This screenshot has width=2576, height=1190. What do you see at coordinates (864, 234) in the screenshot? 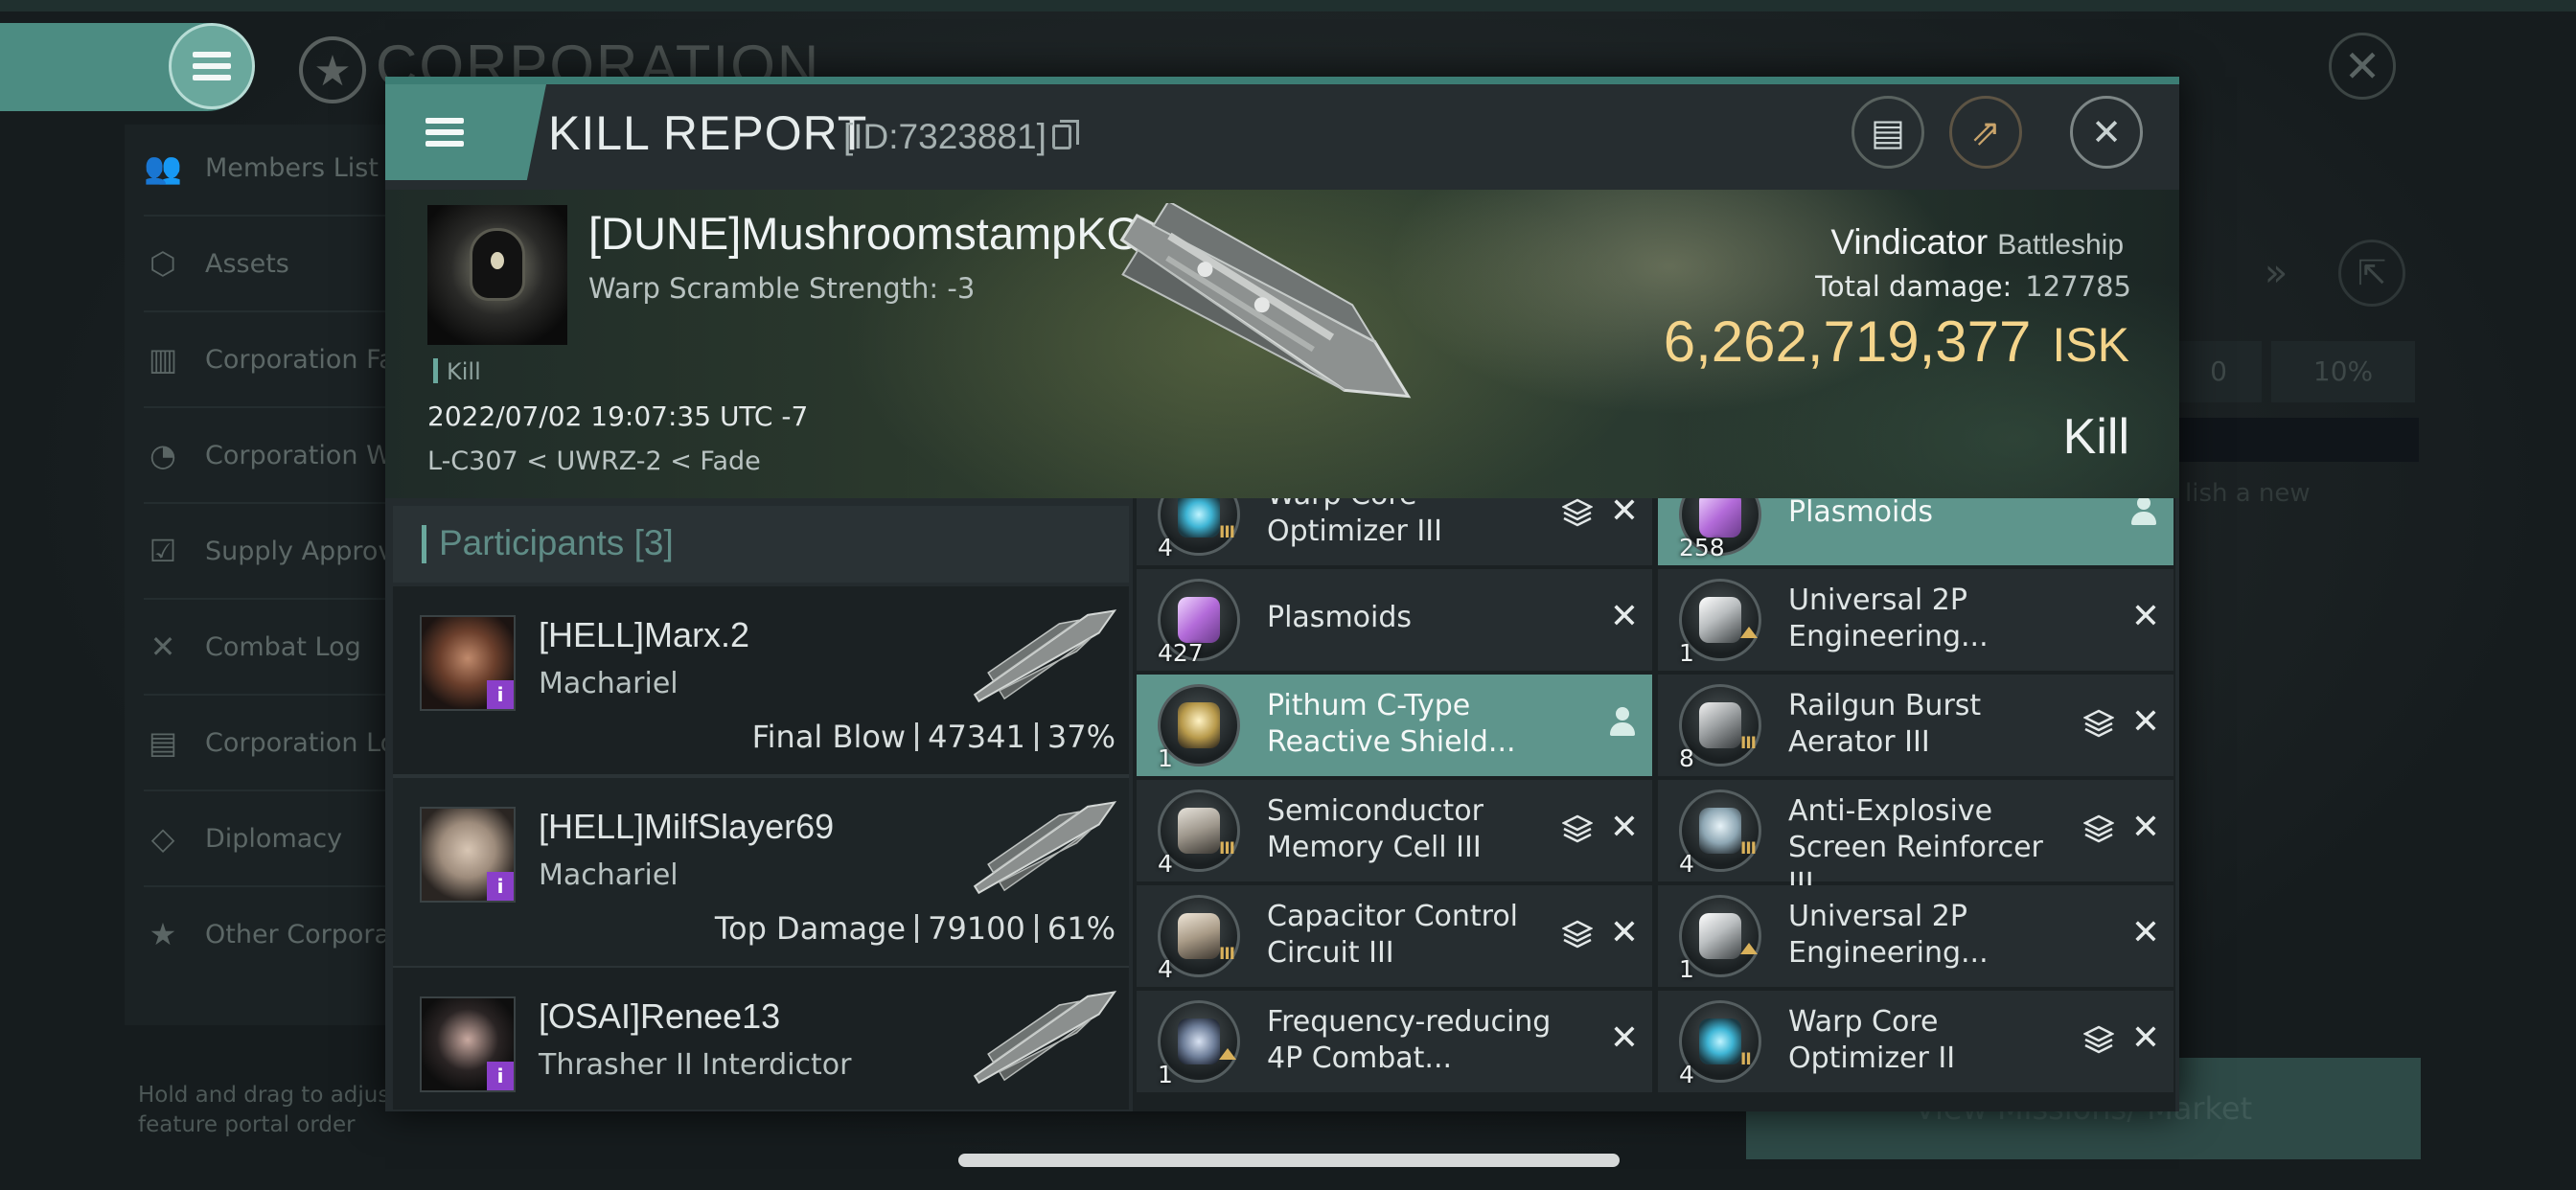
I see `victim-name: [DUNE]MushroomstampKO` at bounding box center [864, 234].